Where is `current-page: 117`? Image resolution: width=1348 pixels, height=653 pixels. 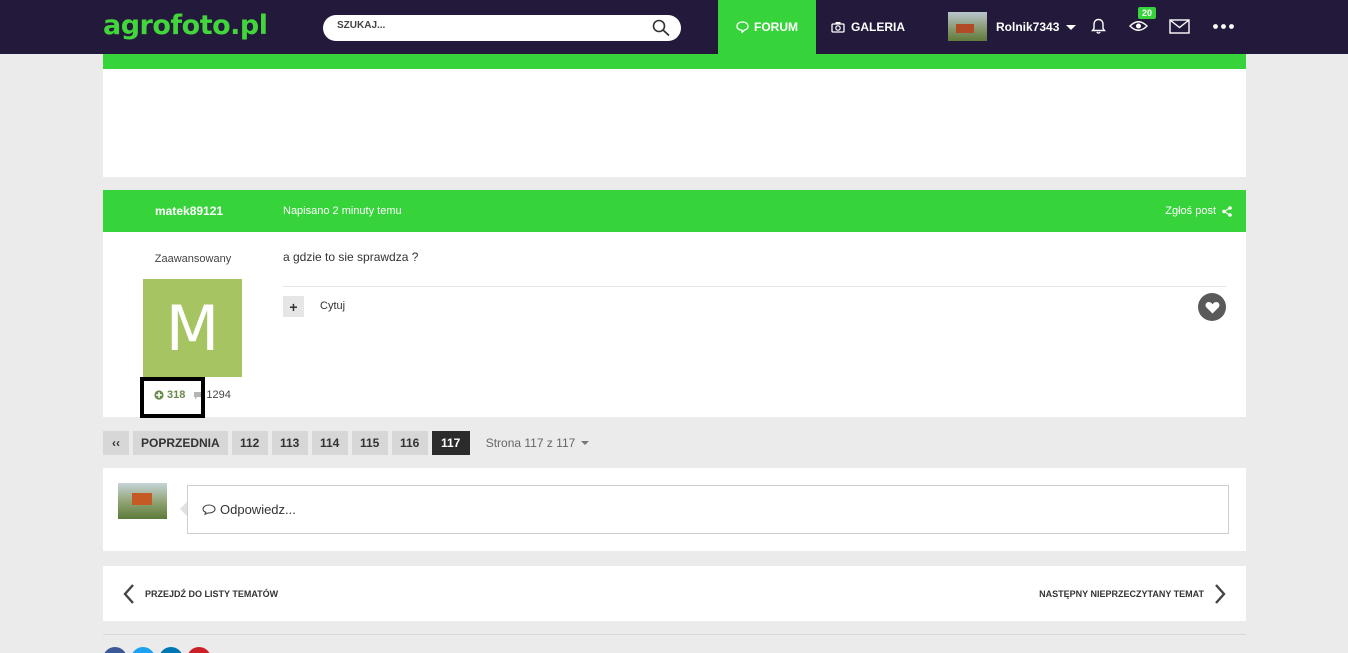
current-page: 117 is located at coordinates (450, 443).